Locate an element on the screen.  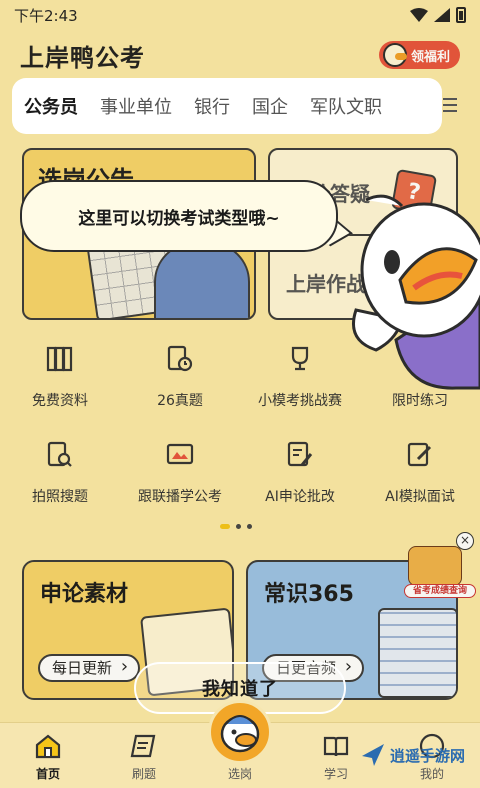
score-query-promo: × 省考成绩查询 is located at coordinates (439, 566).